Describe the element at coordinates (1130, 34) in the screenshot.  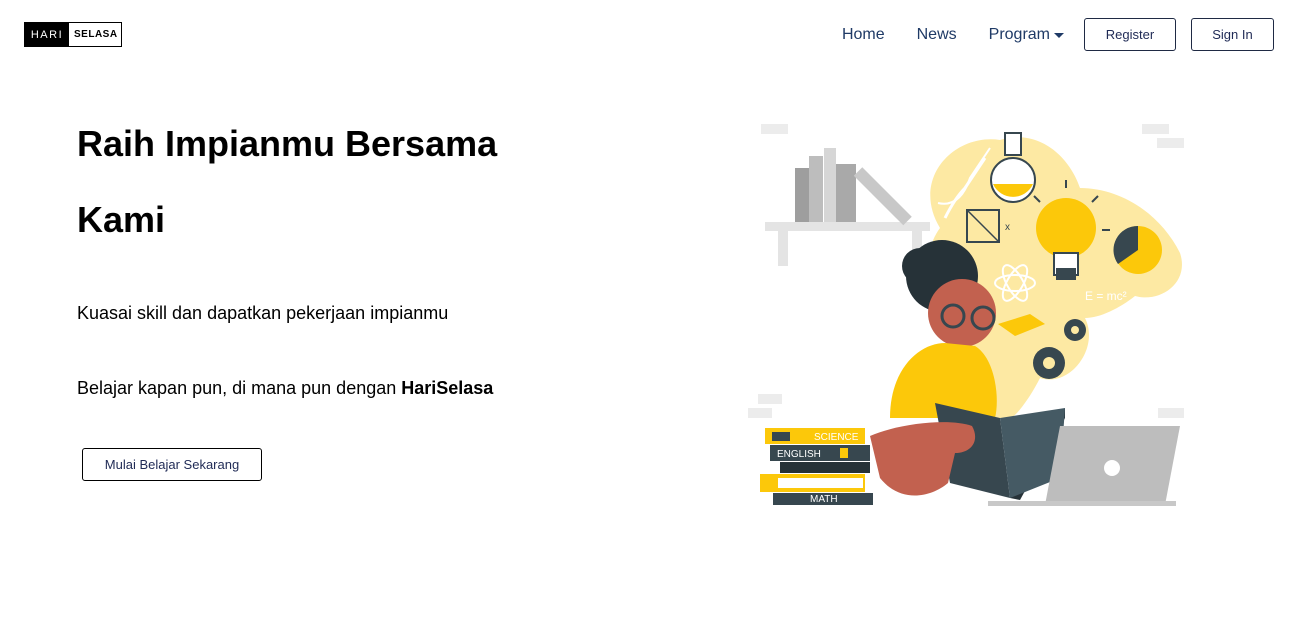
I see `register-button: Register` at that location.